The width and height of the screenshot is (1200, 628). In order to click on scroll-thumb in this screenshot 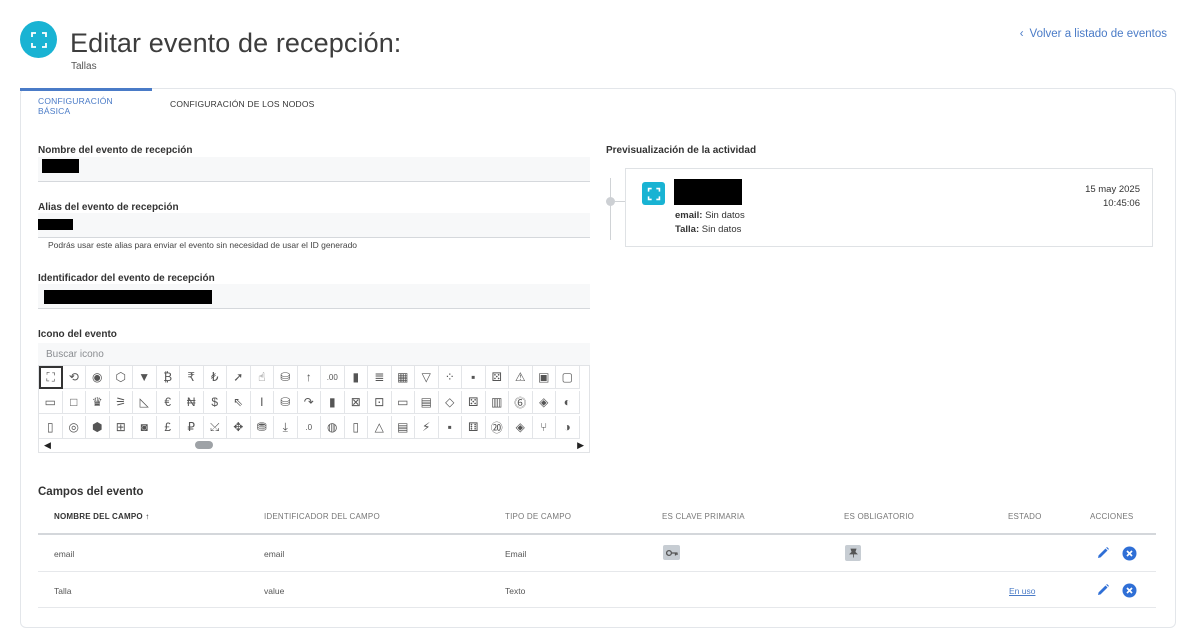, I will do `click(204, 445)`.